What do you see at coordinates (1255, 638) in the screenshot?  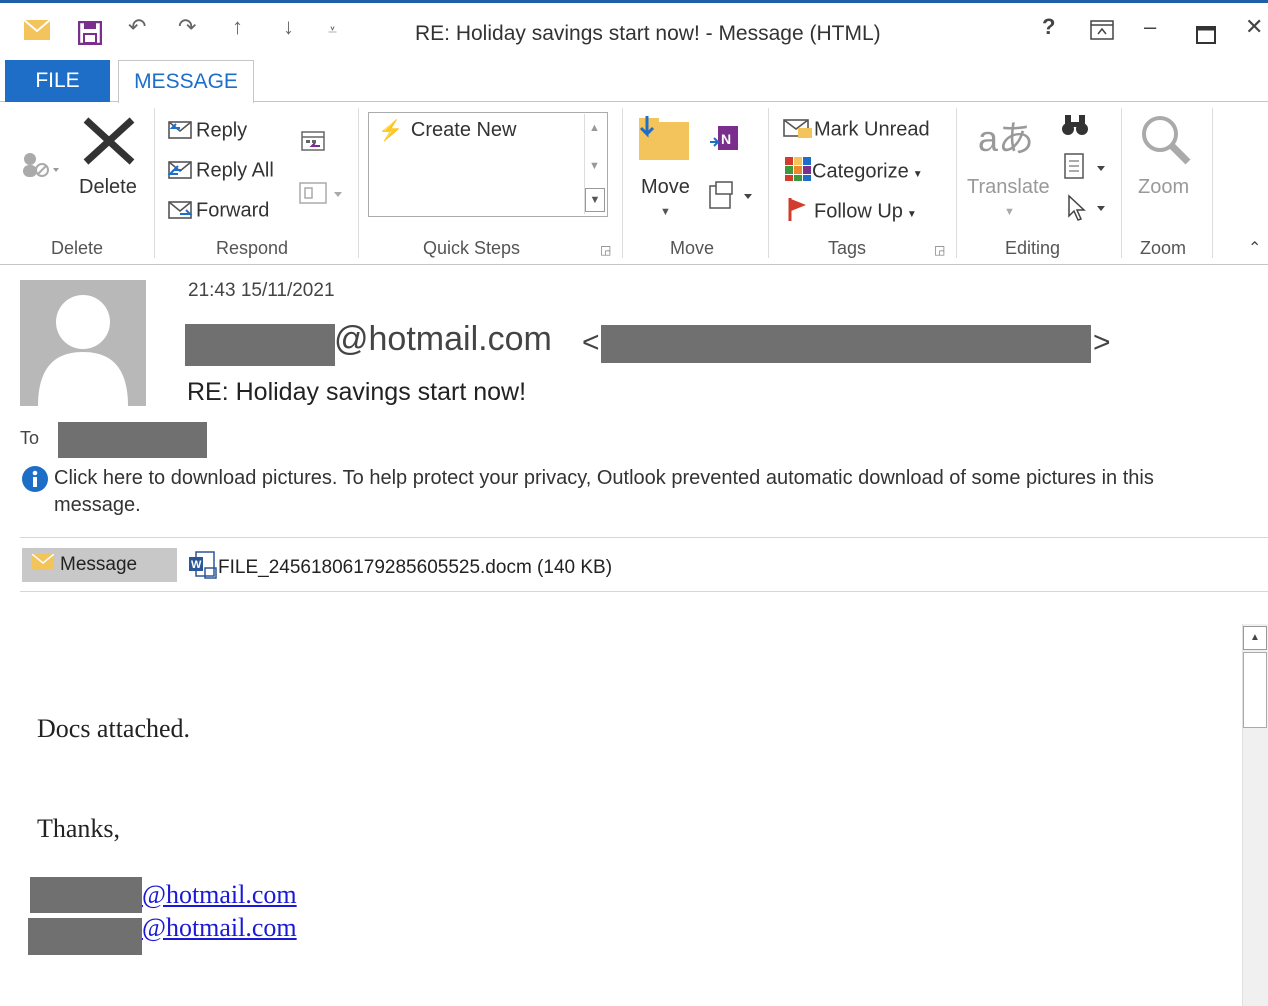 I see `scroll-up-arrow-icon: ▲` at bounding box center [1255, 638].